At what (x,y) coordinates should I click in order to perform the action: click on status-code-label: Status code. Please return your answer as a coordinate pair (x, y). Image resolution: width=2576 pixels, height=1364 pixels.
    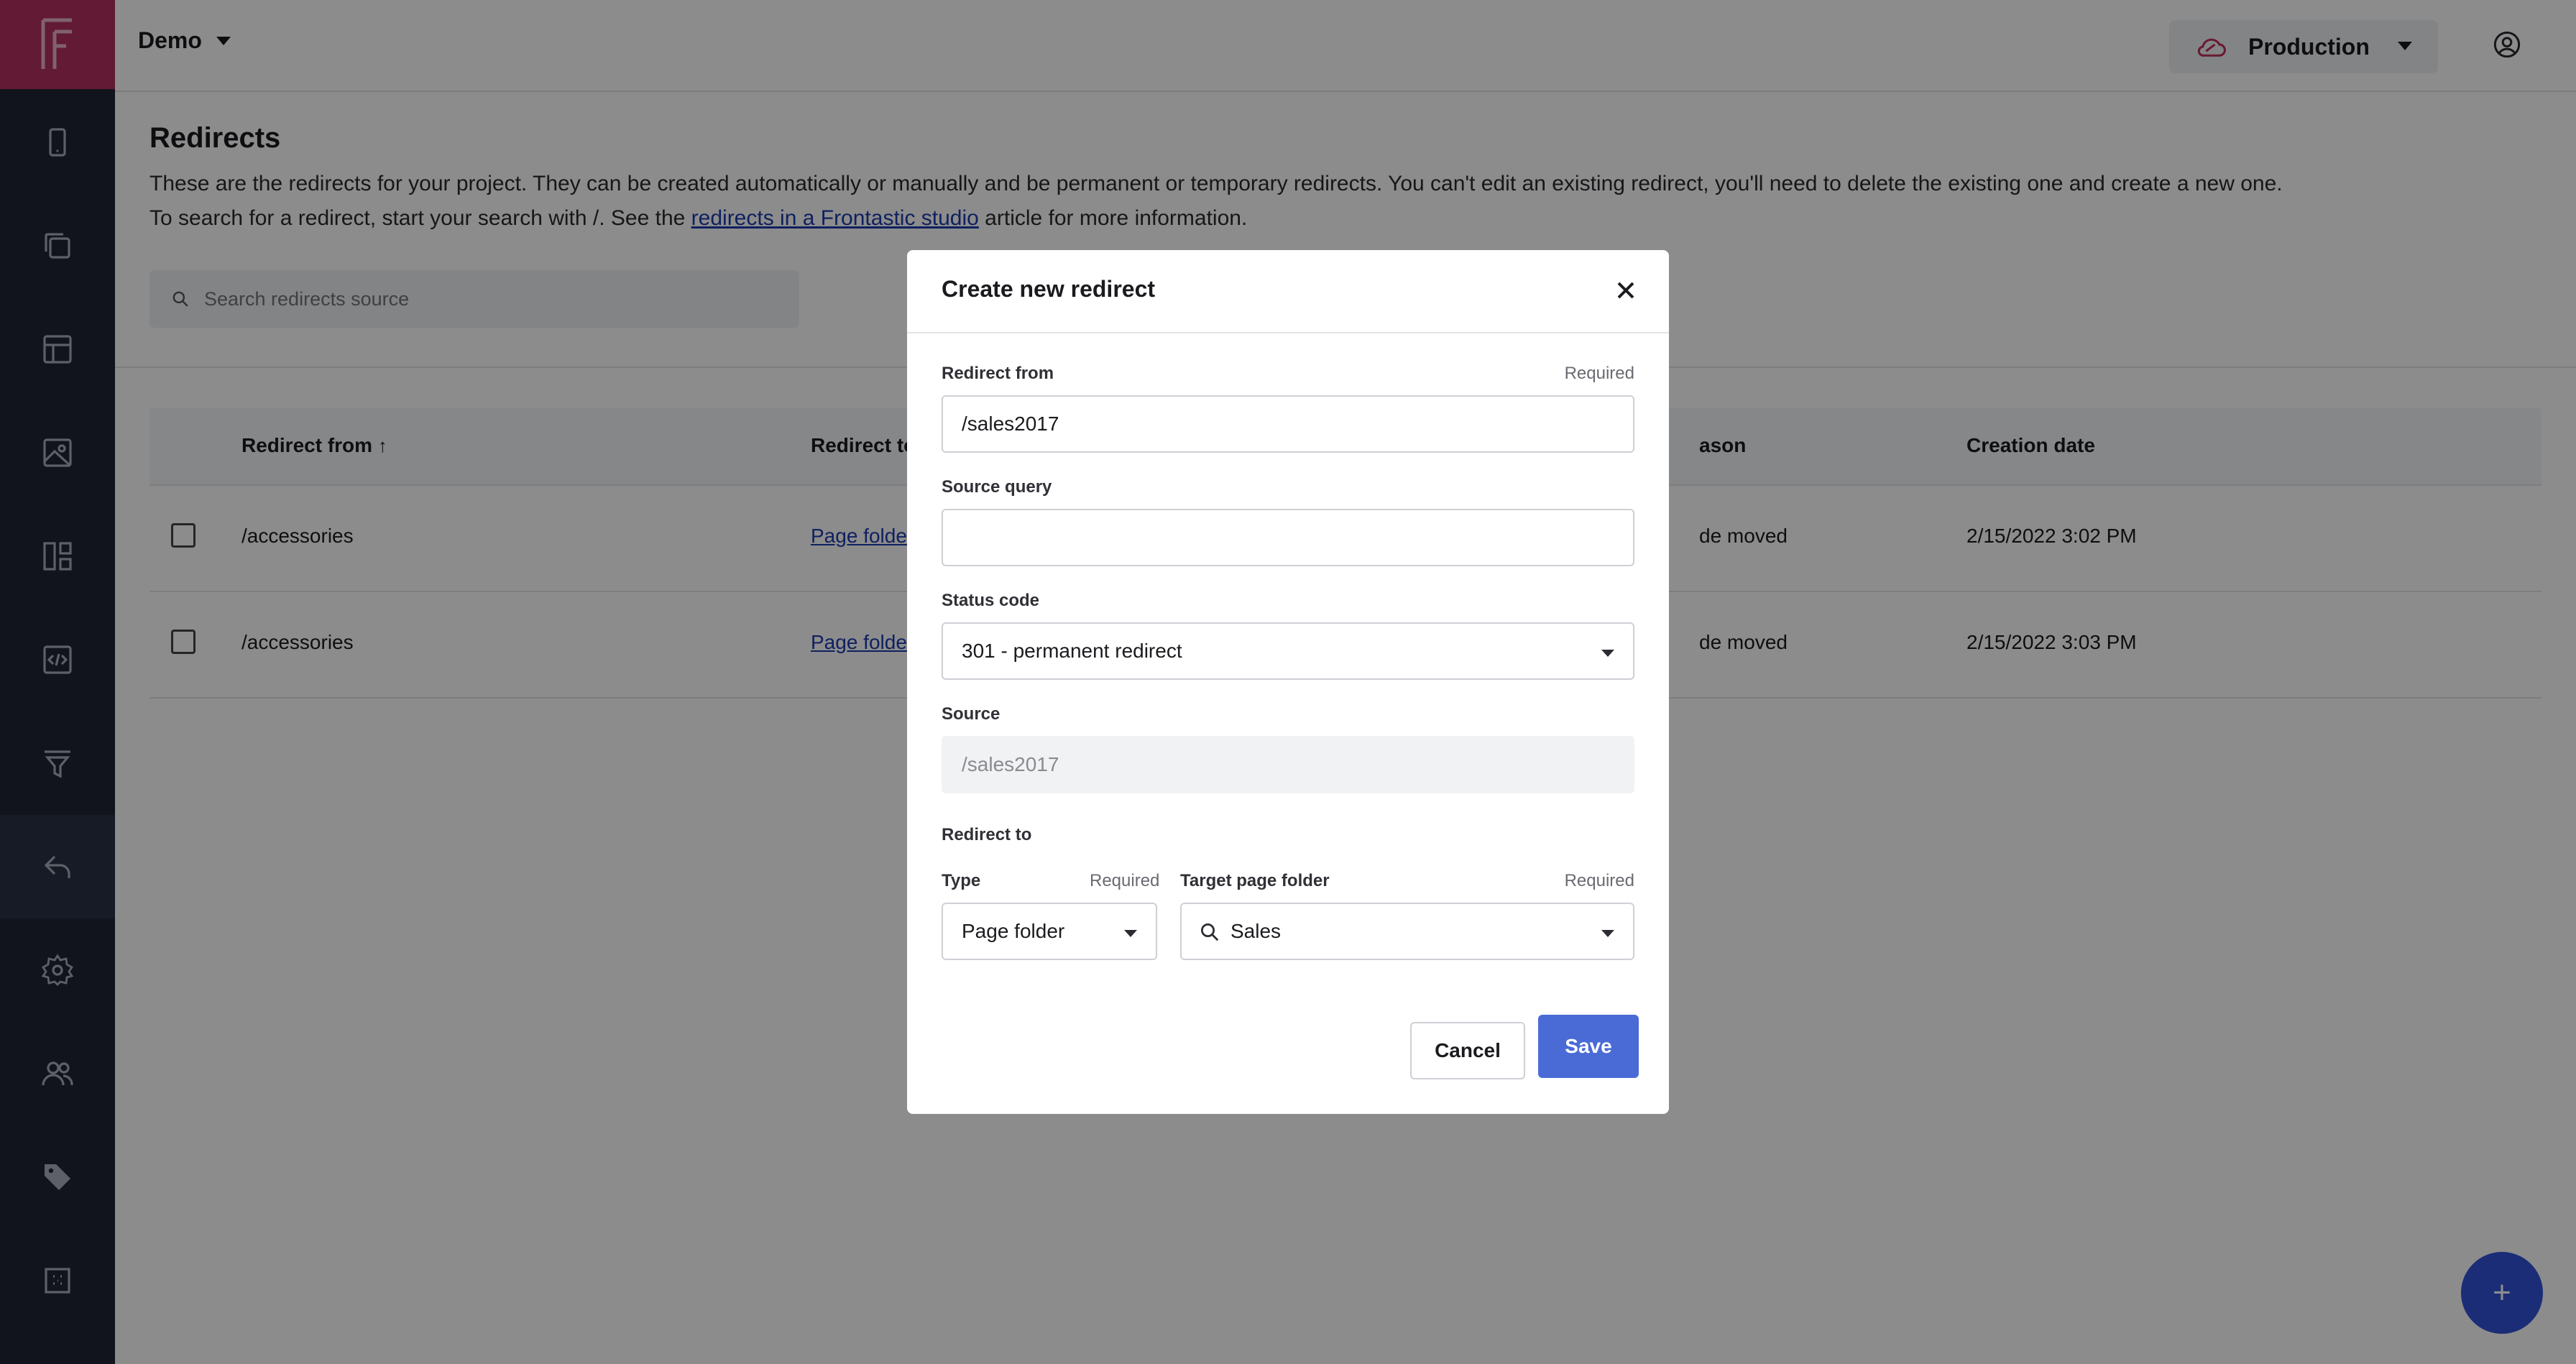
    Looking at the image, I should click on (991, 600).